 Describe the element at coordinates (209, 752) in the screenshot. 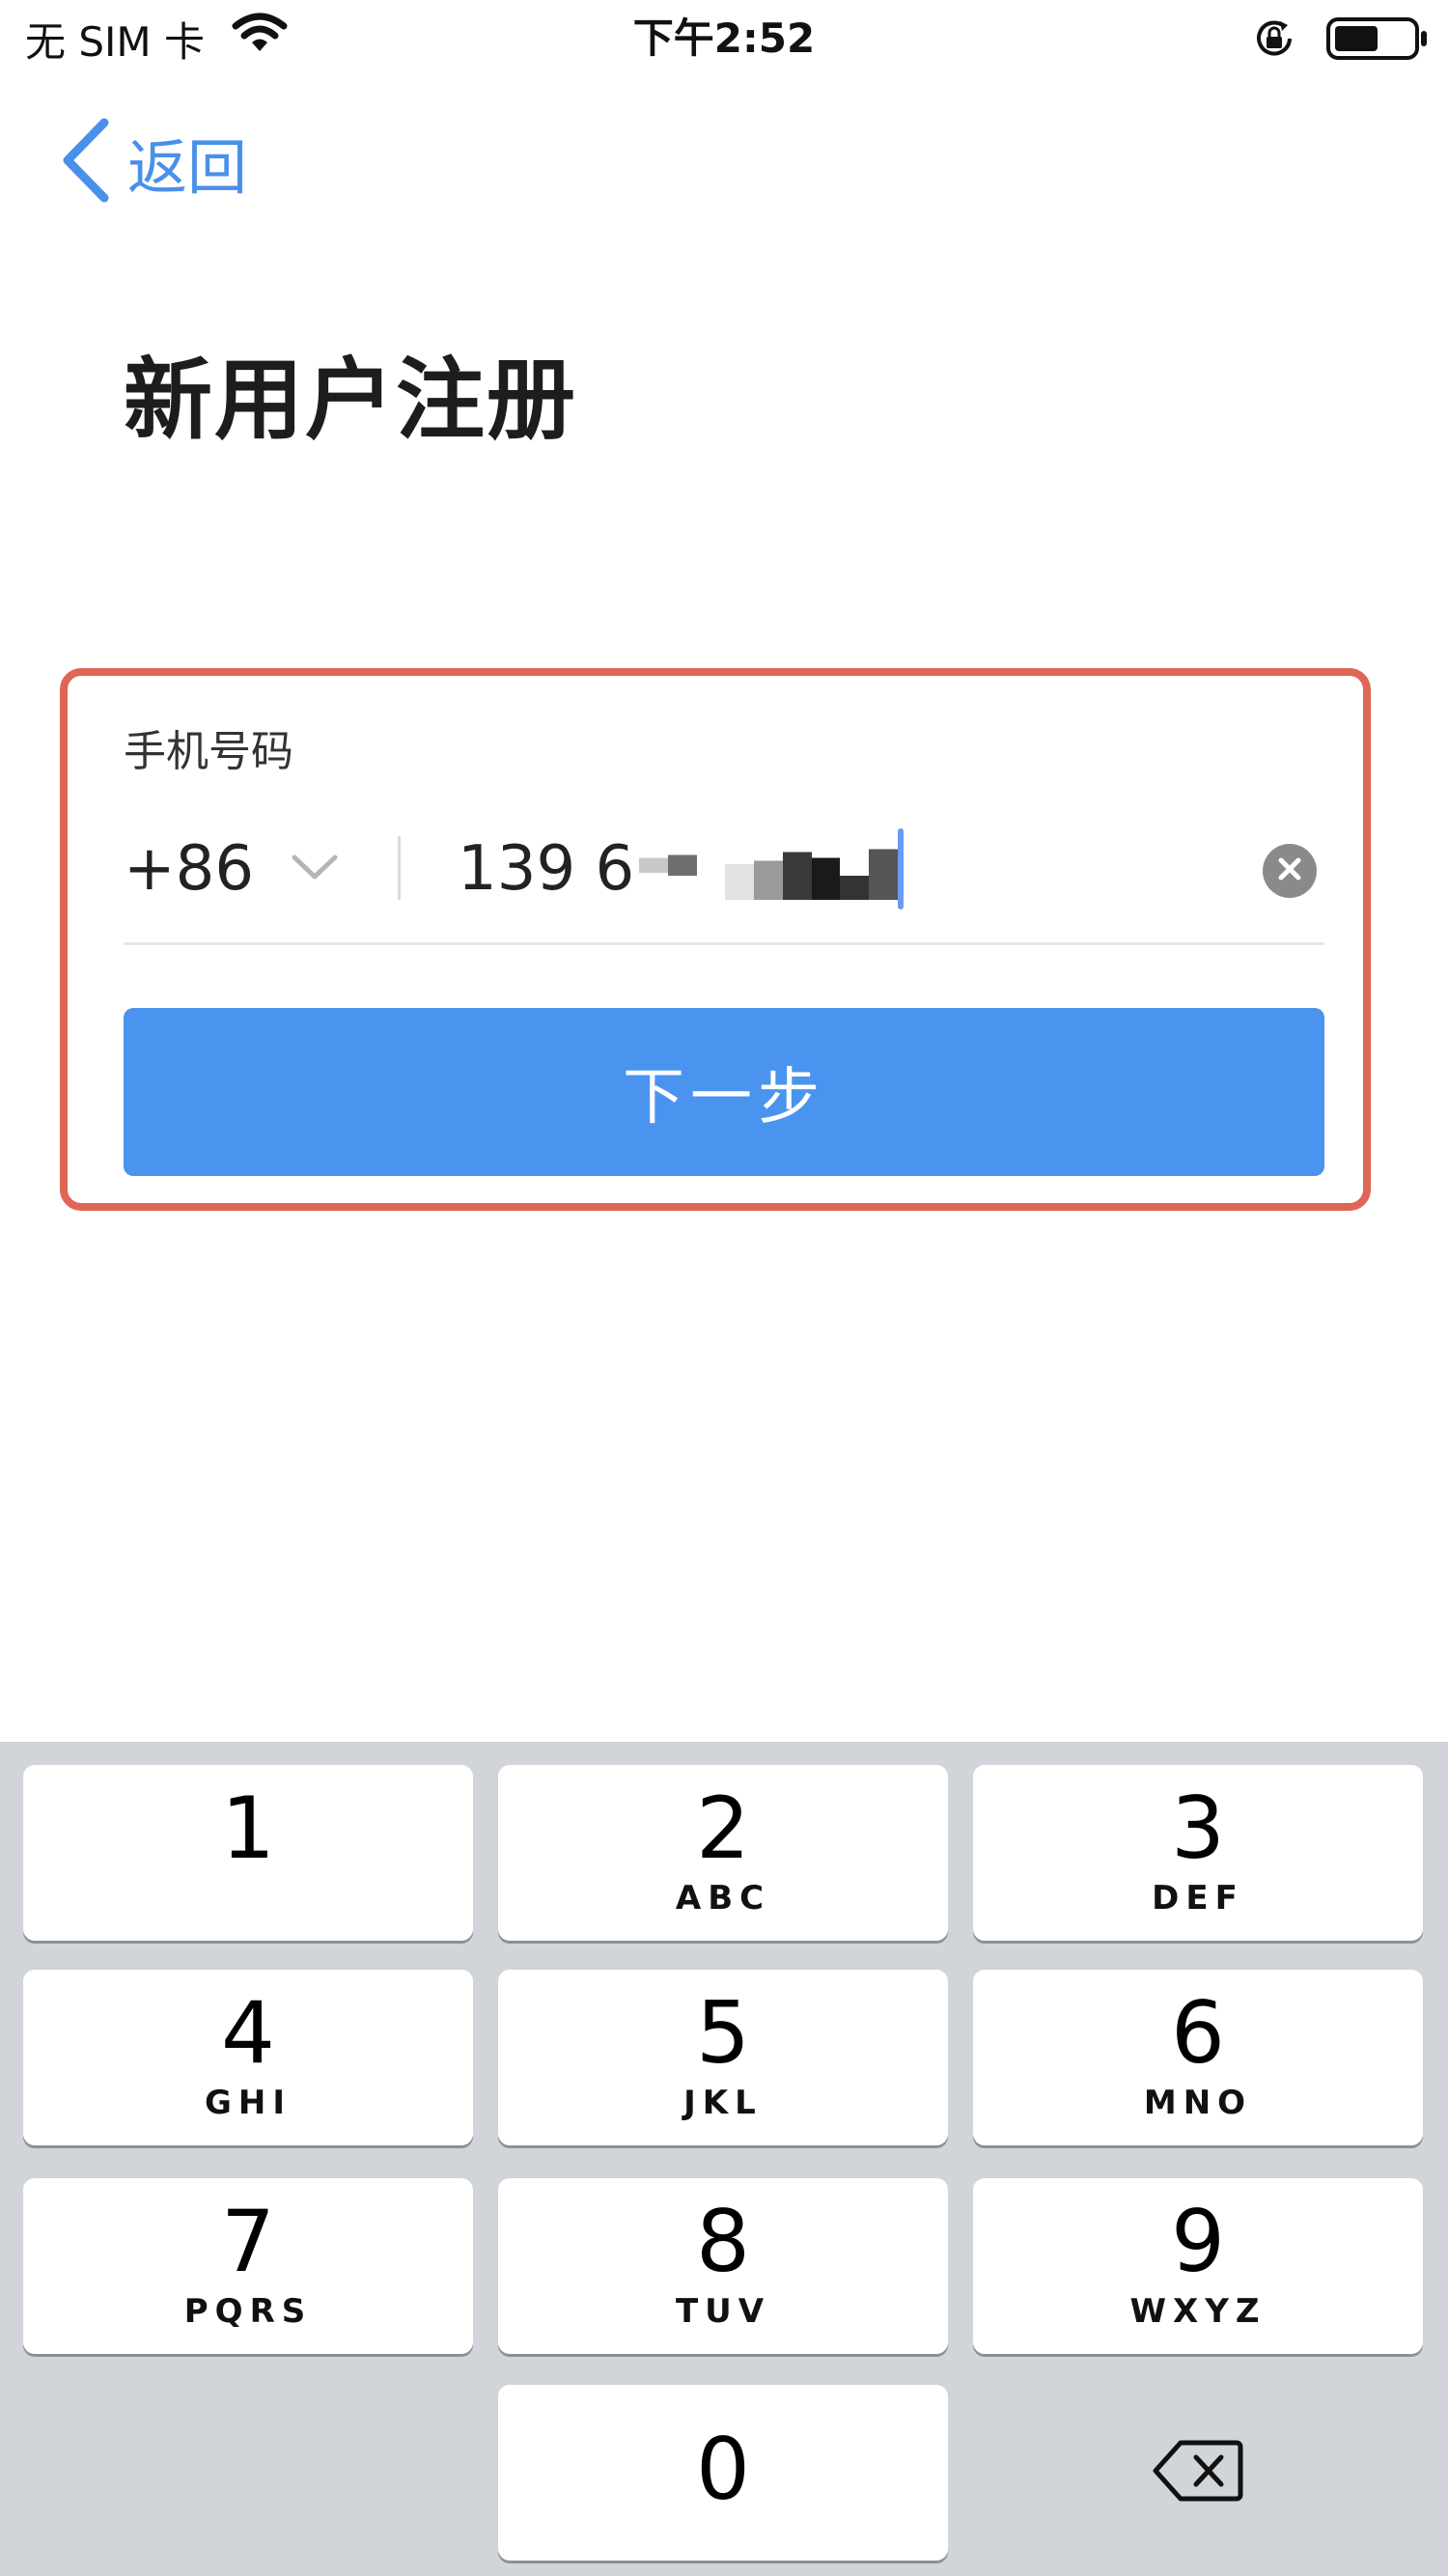

I see `phone-label: 手机号码` at that location.